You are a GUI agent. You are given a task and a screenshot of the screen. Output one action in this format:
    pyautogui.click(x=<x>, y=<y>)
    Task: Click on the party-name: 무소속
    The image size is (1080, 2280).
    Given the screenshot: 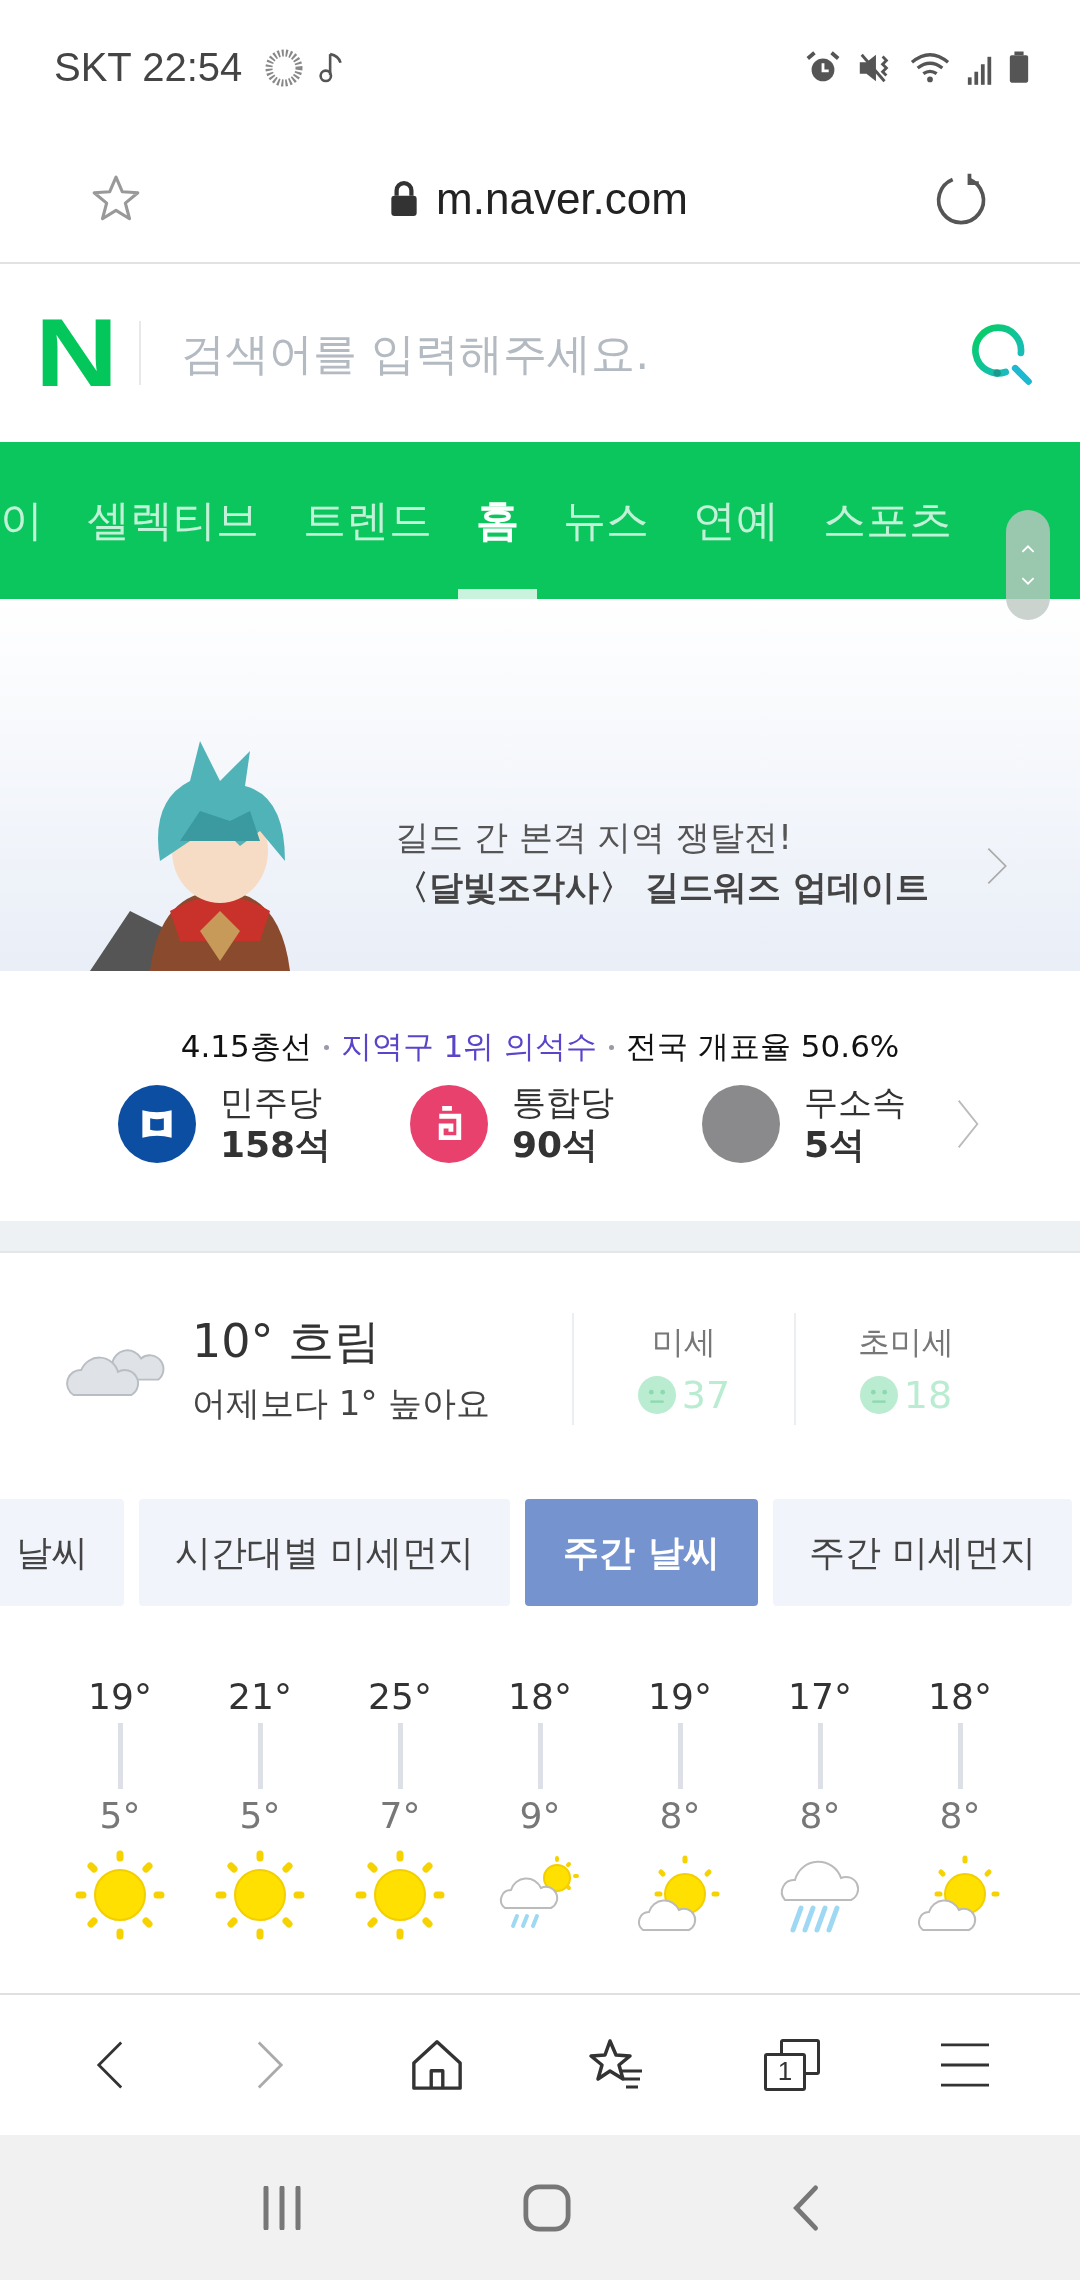 What is the action you would take?
    pyautogui.click(x=855, y=1102)
    